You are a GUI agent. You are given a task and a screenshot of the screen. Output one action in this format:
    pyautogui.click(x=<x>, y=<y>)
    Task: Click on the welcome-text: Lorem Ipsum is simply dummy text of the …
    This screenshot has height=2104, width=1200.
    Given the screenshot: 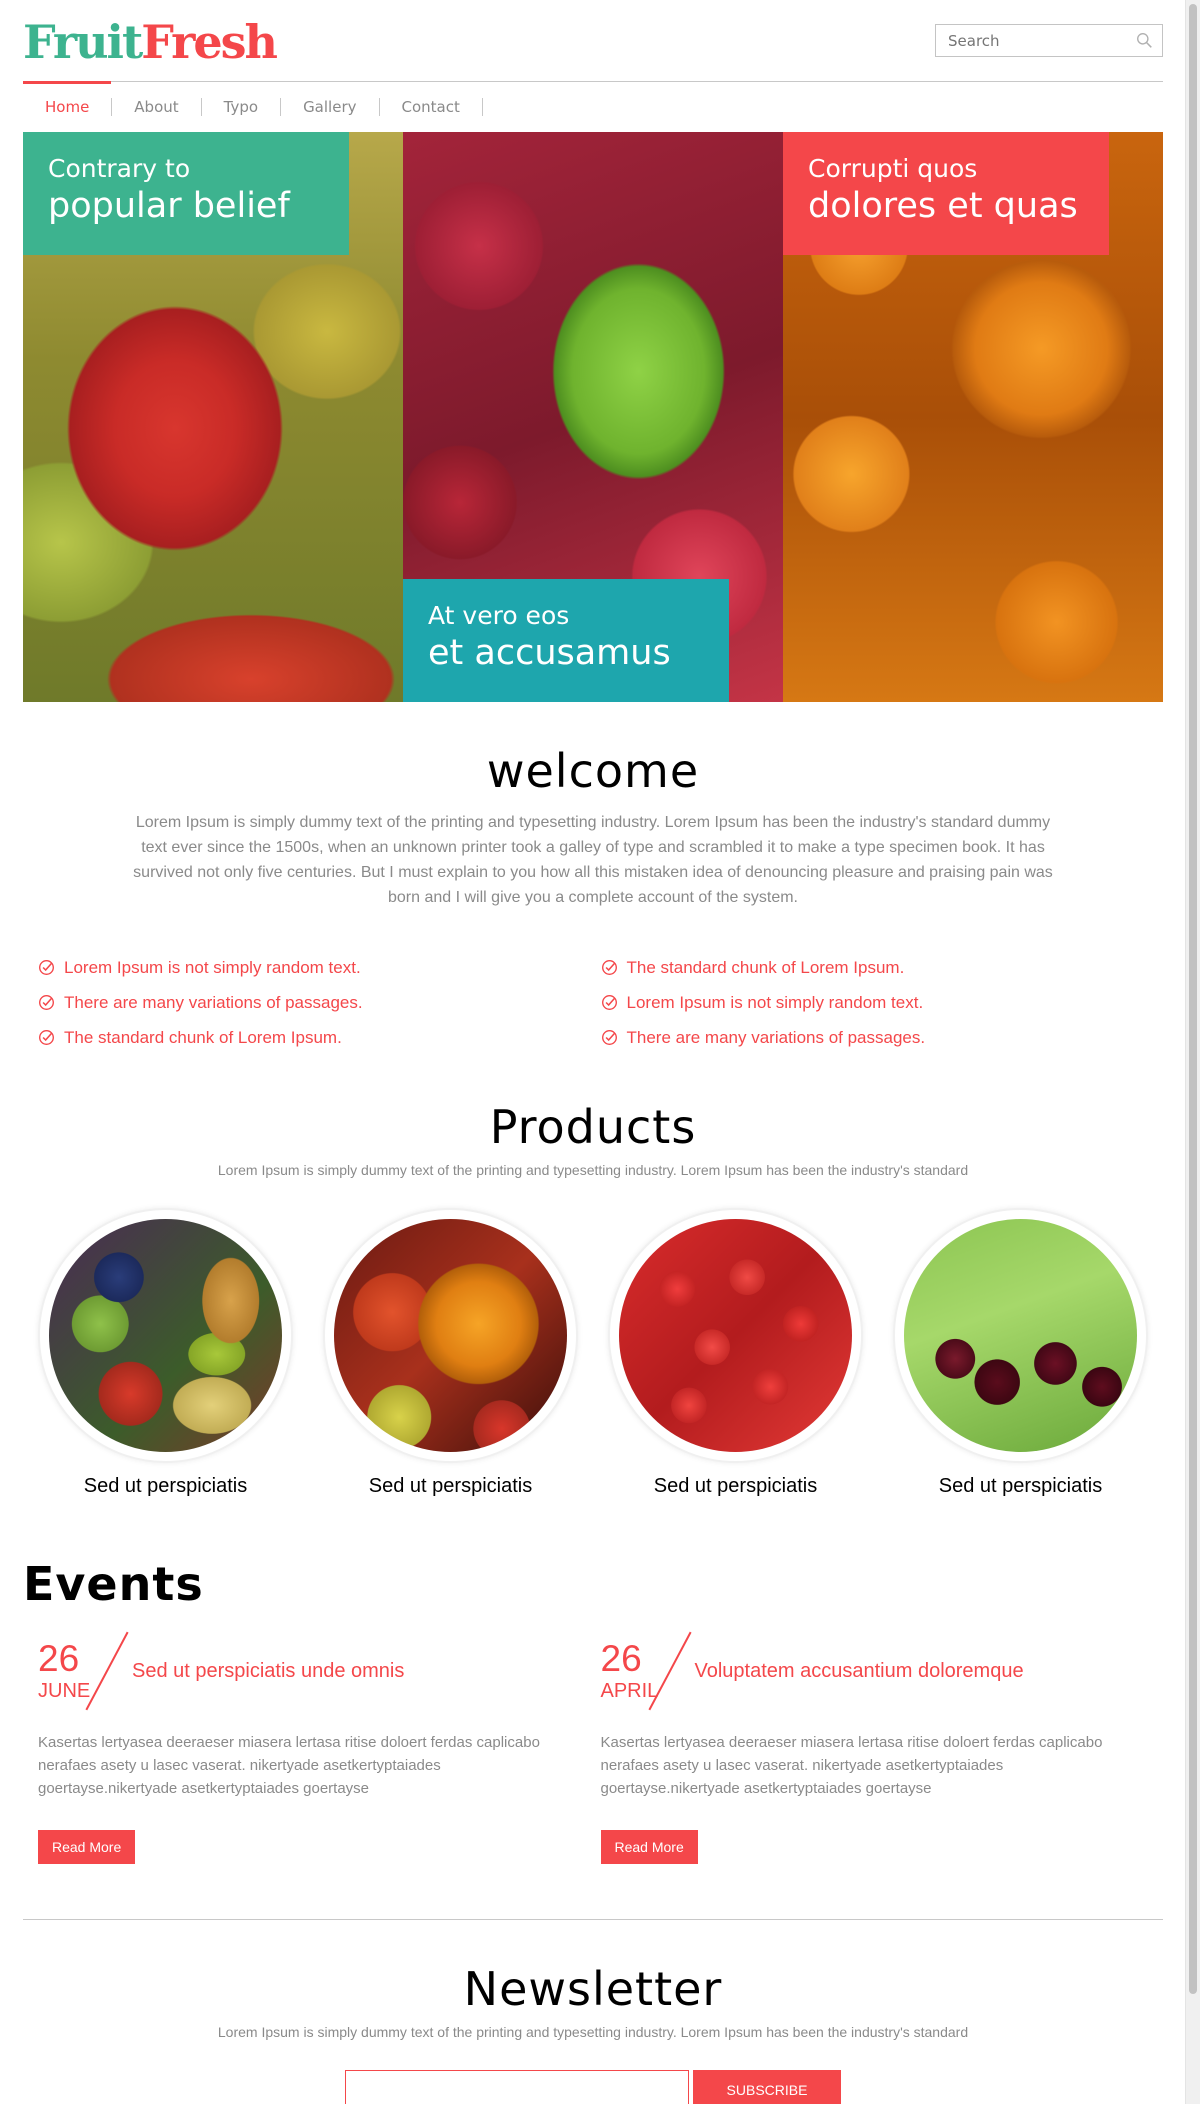 What is the action you would take?
    pyautogui.click(x=593, y=860)
    